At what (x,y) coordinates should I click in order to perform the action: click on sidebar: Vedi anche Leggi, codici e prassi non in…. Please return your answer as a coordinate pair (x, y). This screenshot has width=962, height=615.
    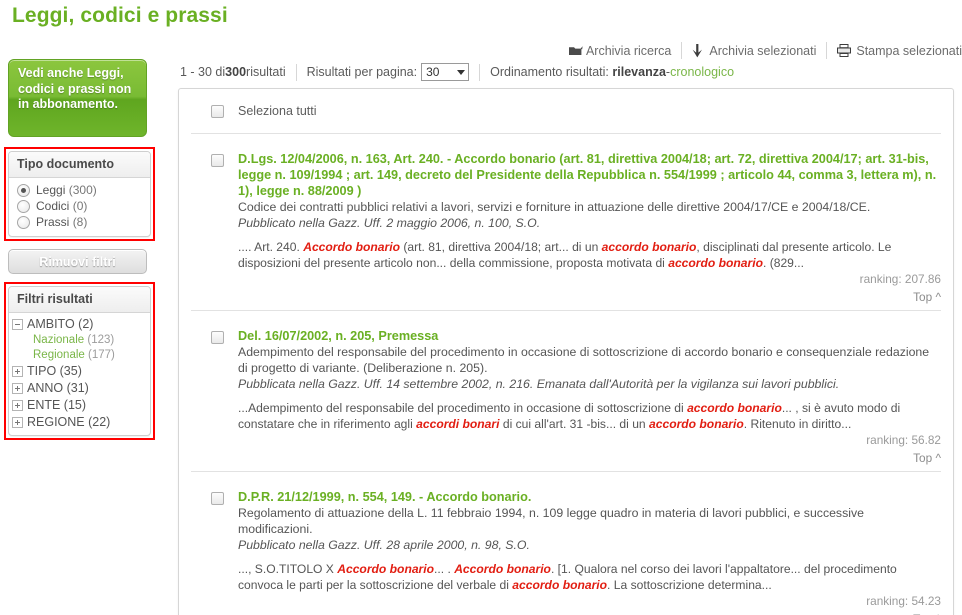
    Looking at the image, I should click on (86, 247).